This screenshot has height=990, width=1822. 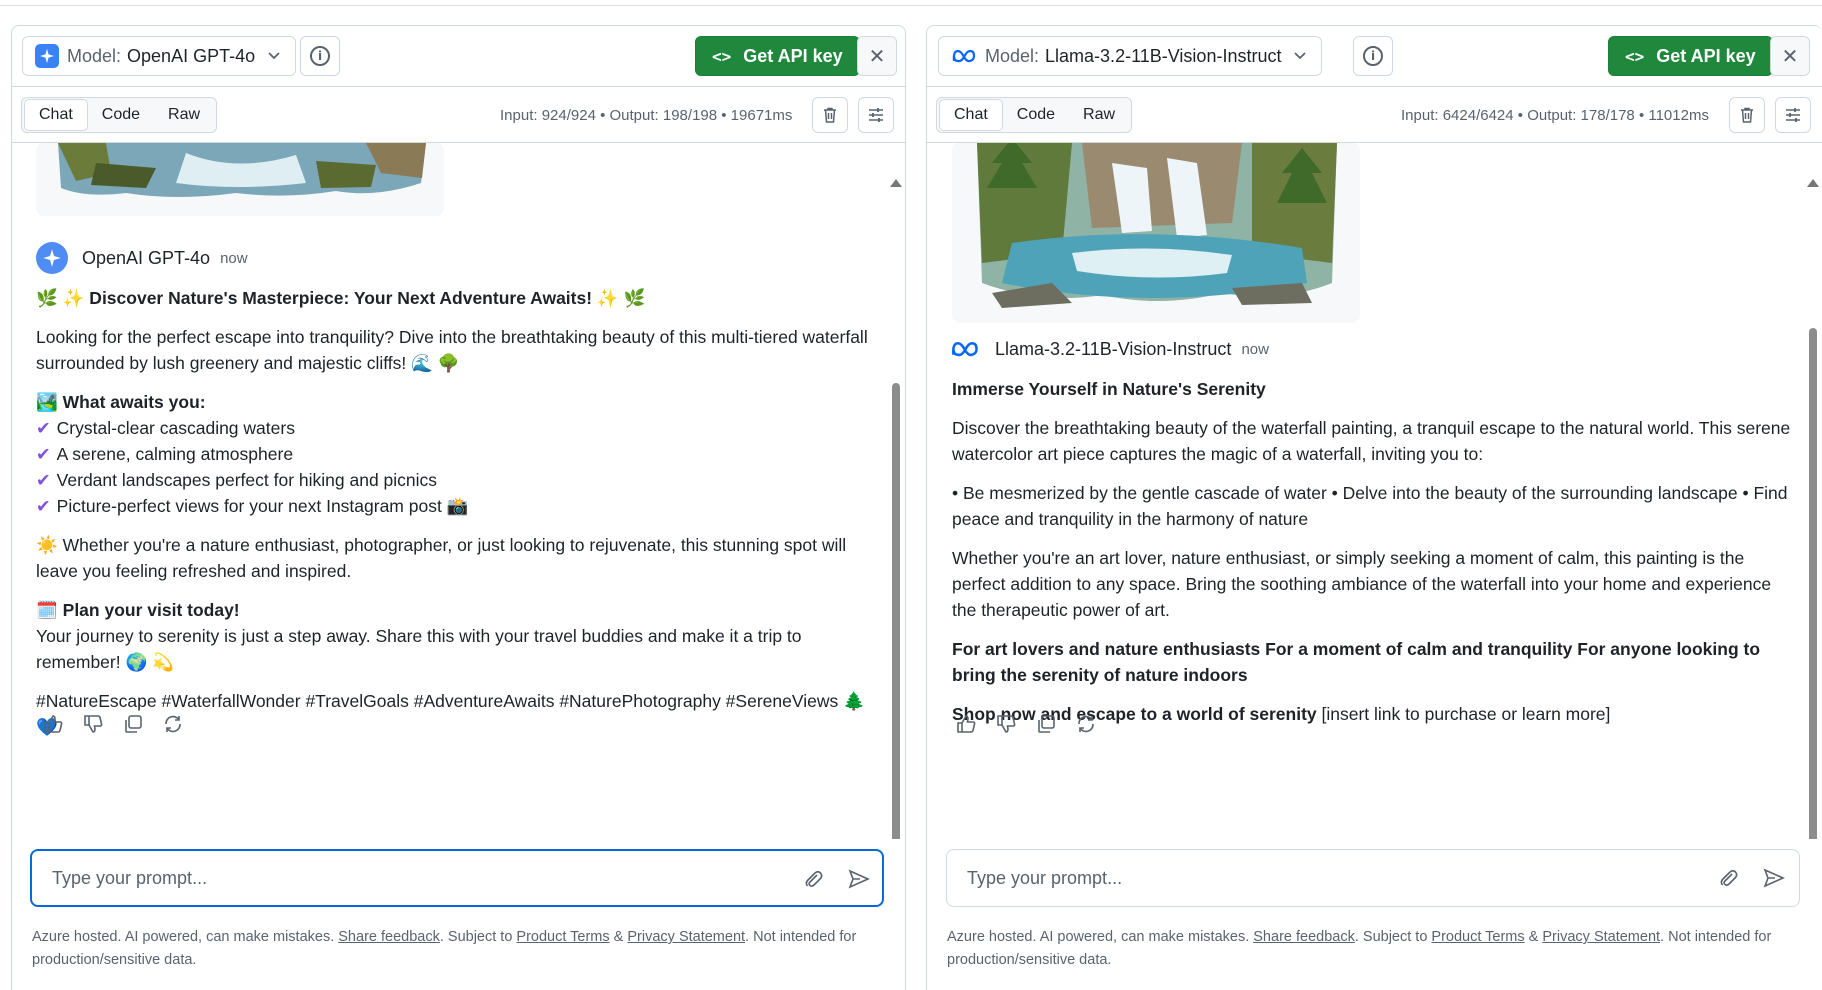 I want to click on message-author: Llama-3.2-11B-Vision-Instruct, so click(x=1113, y=348).